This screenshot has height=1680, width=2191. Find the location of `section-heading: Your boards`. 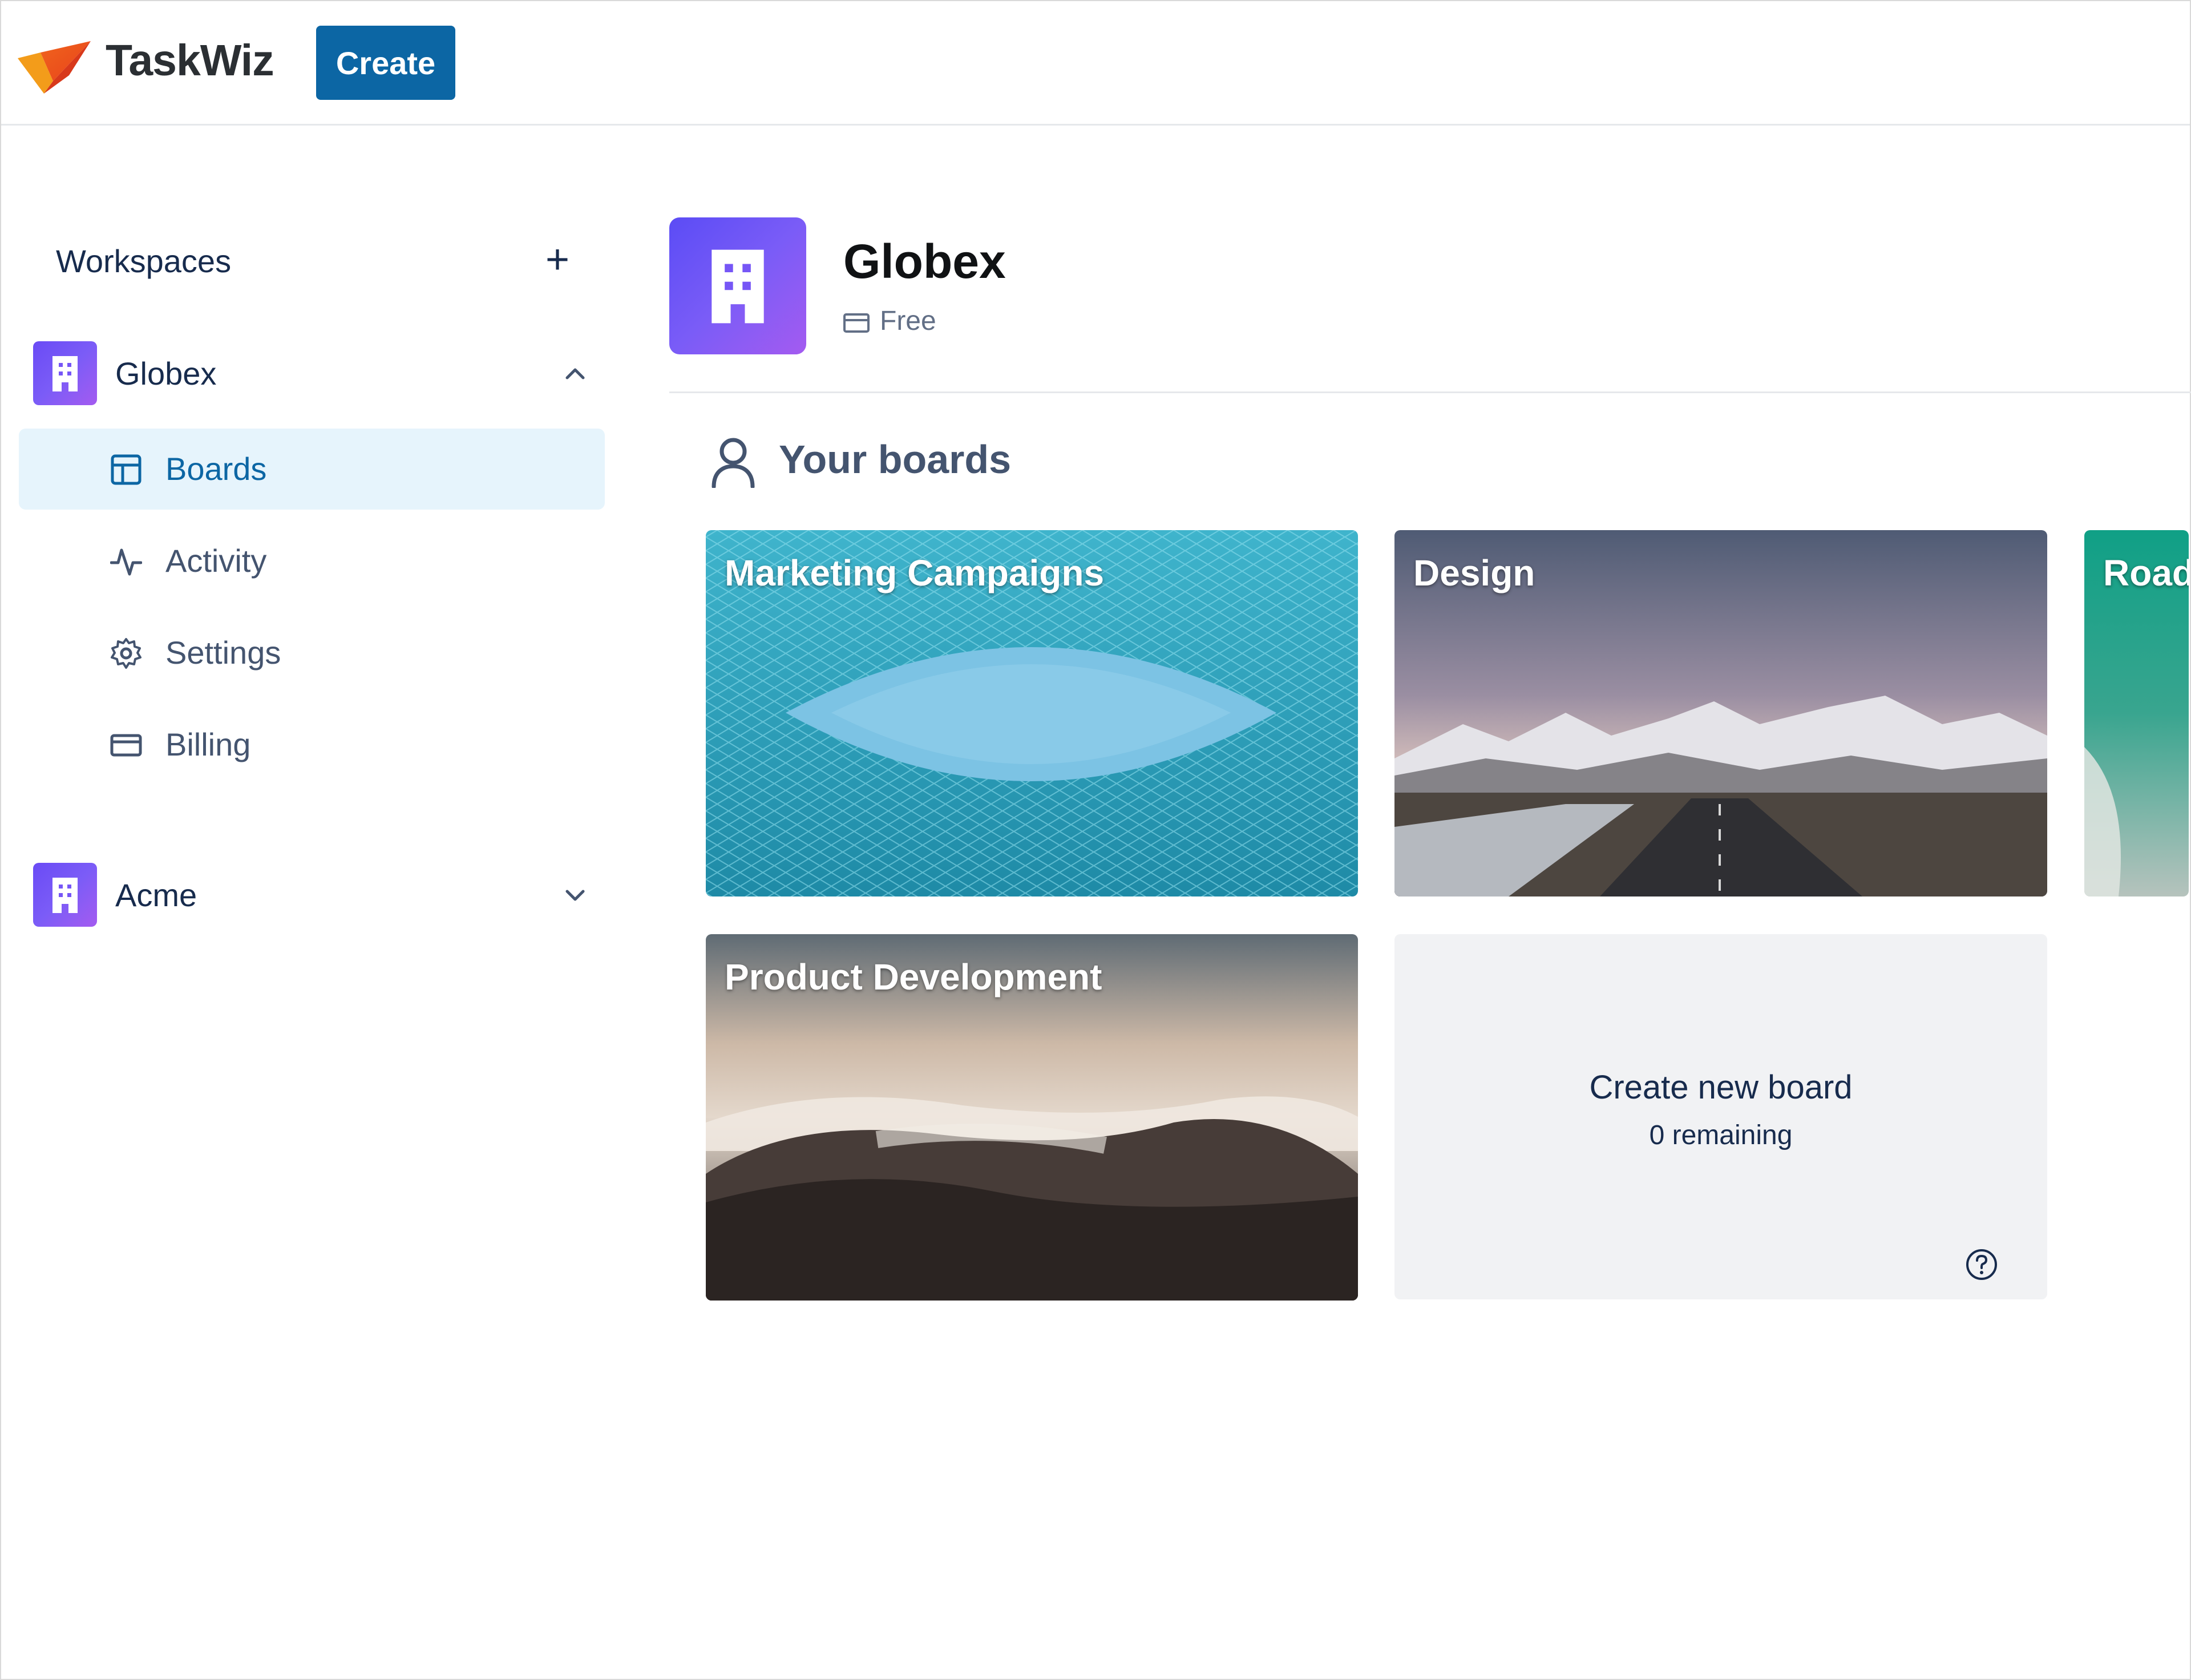

section-heading: Your boards is located at coordinates (895, 459).